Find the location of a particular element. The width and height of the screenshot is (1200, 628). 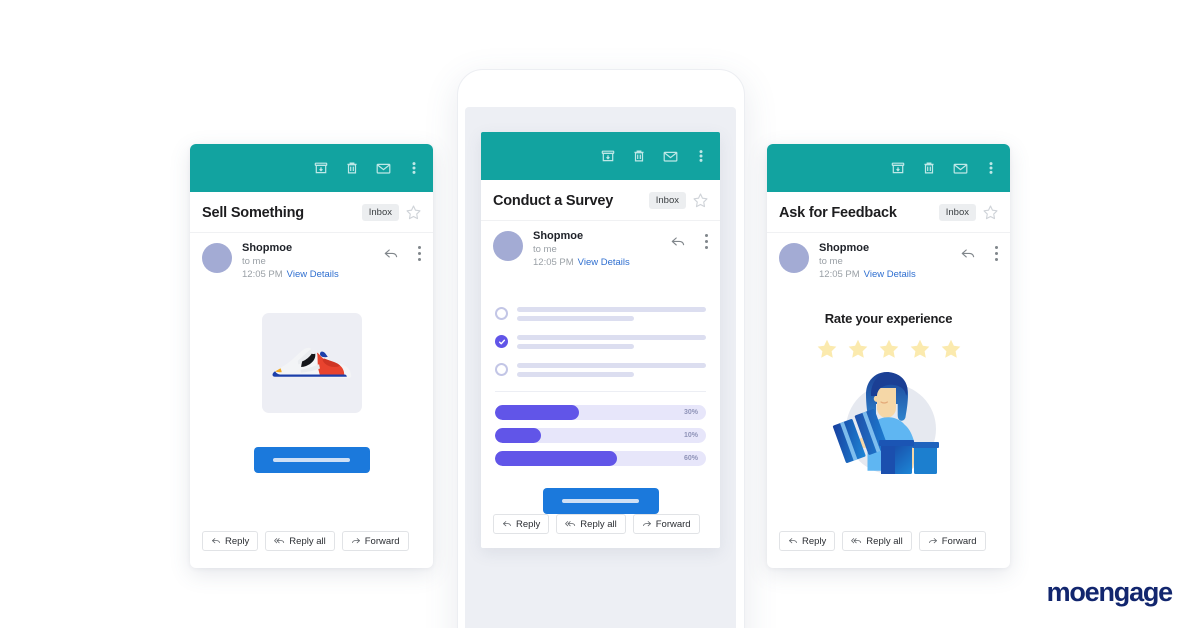

star-rating is located at coordinates (888, 349).